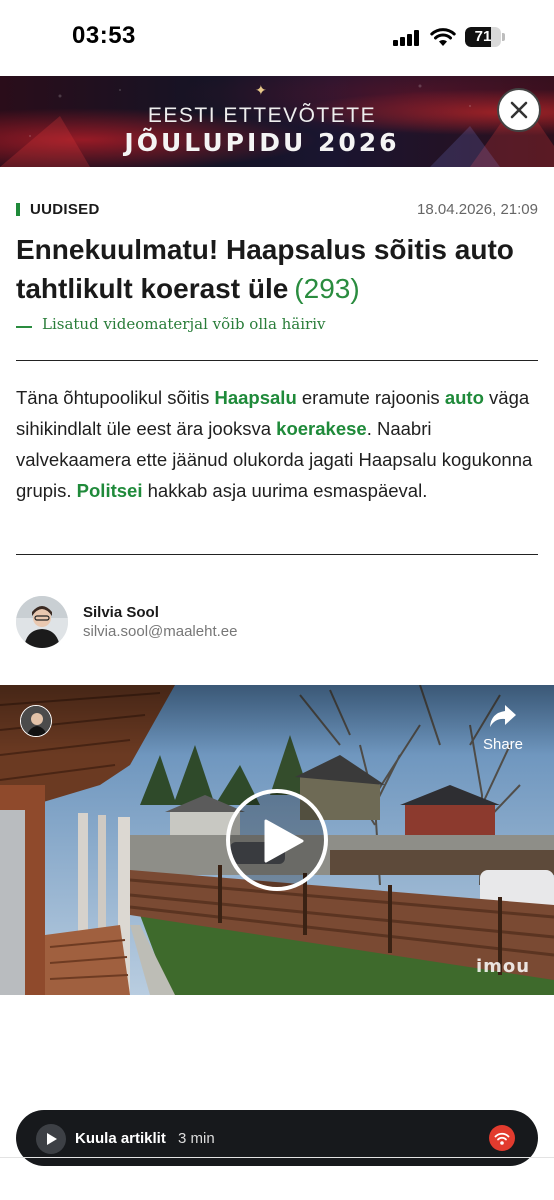 The height and width of the screenshot is (1200, 554). I want to click on share-icon, so click(503, 716).